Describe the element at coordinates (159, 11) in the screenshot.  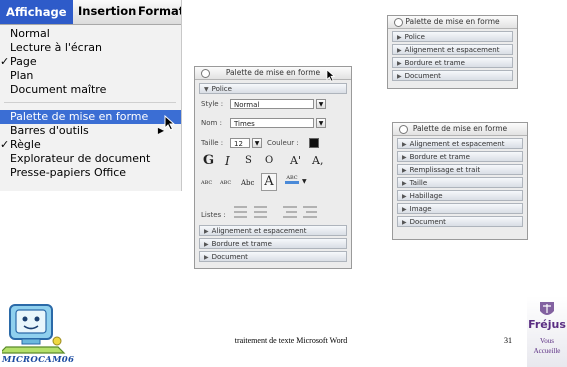
I see `menubar-format: Format` at that location.